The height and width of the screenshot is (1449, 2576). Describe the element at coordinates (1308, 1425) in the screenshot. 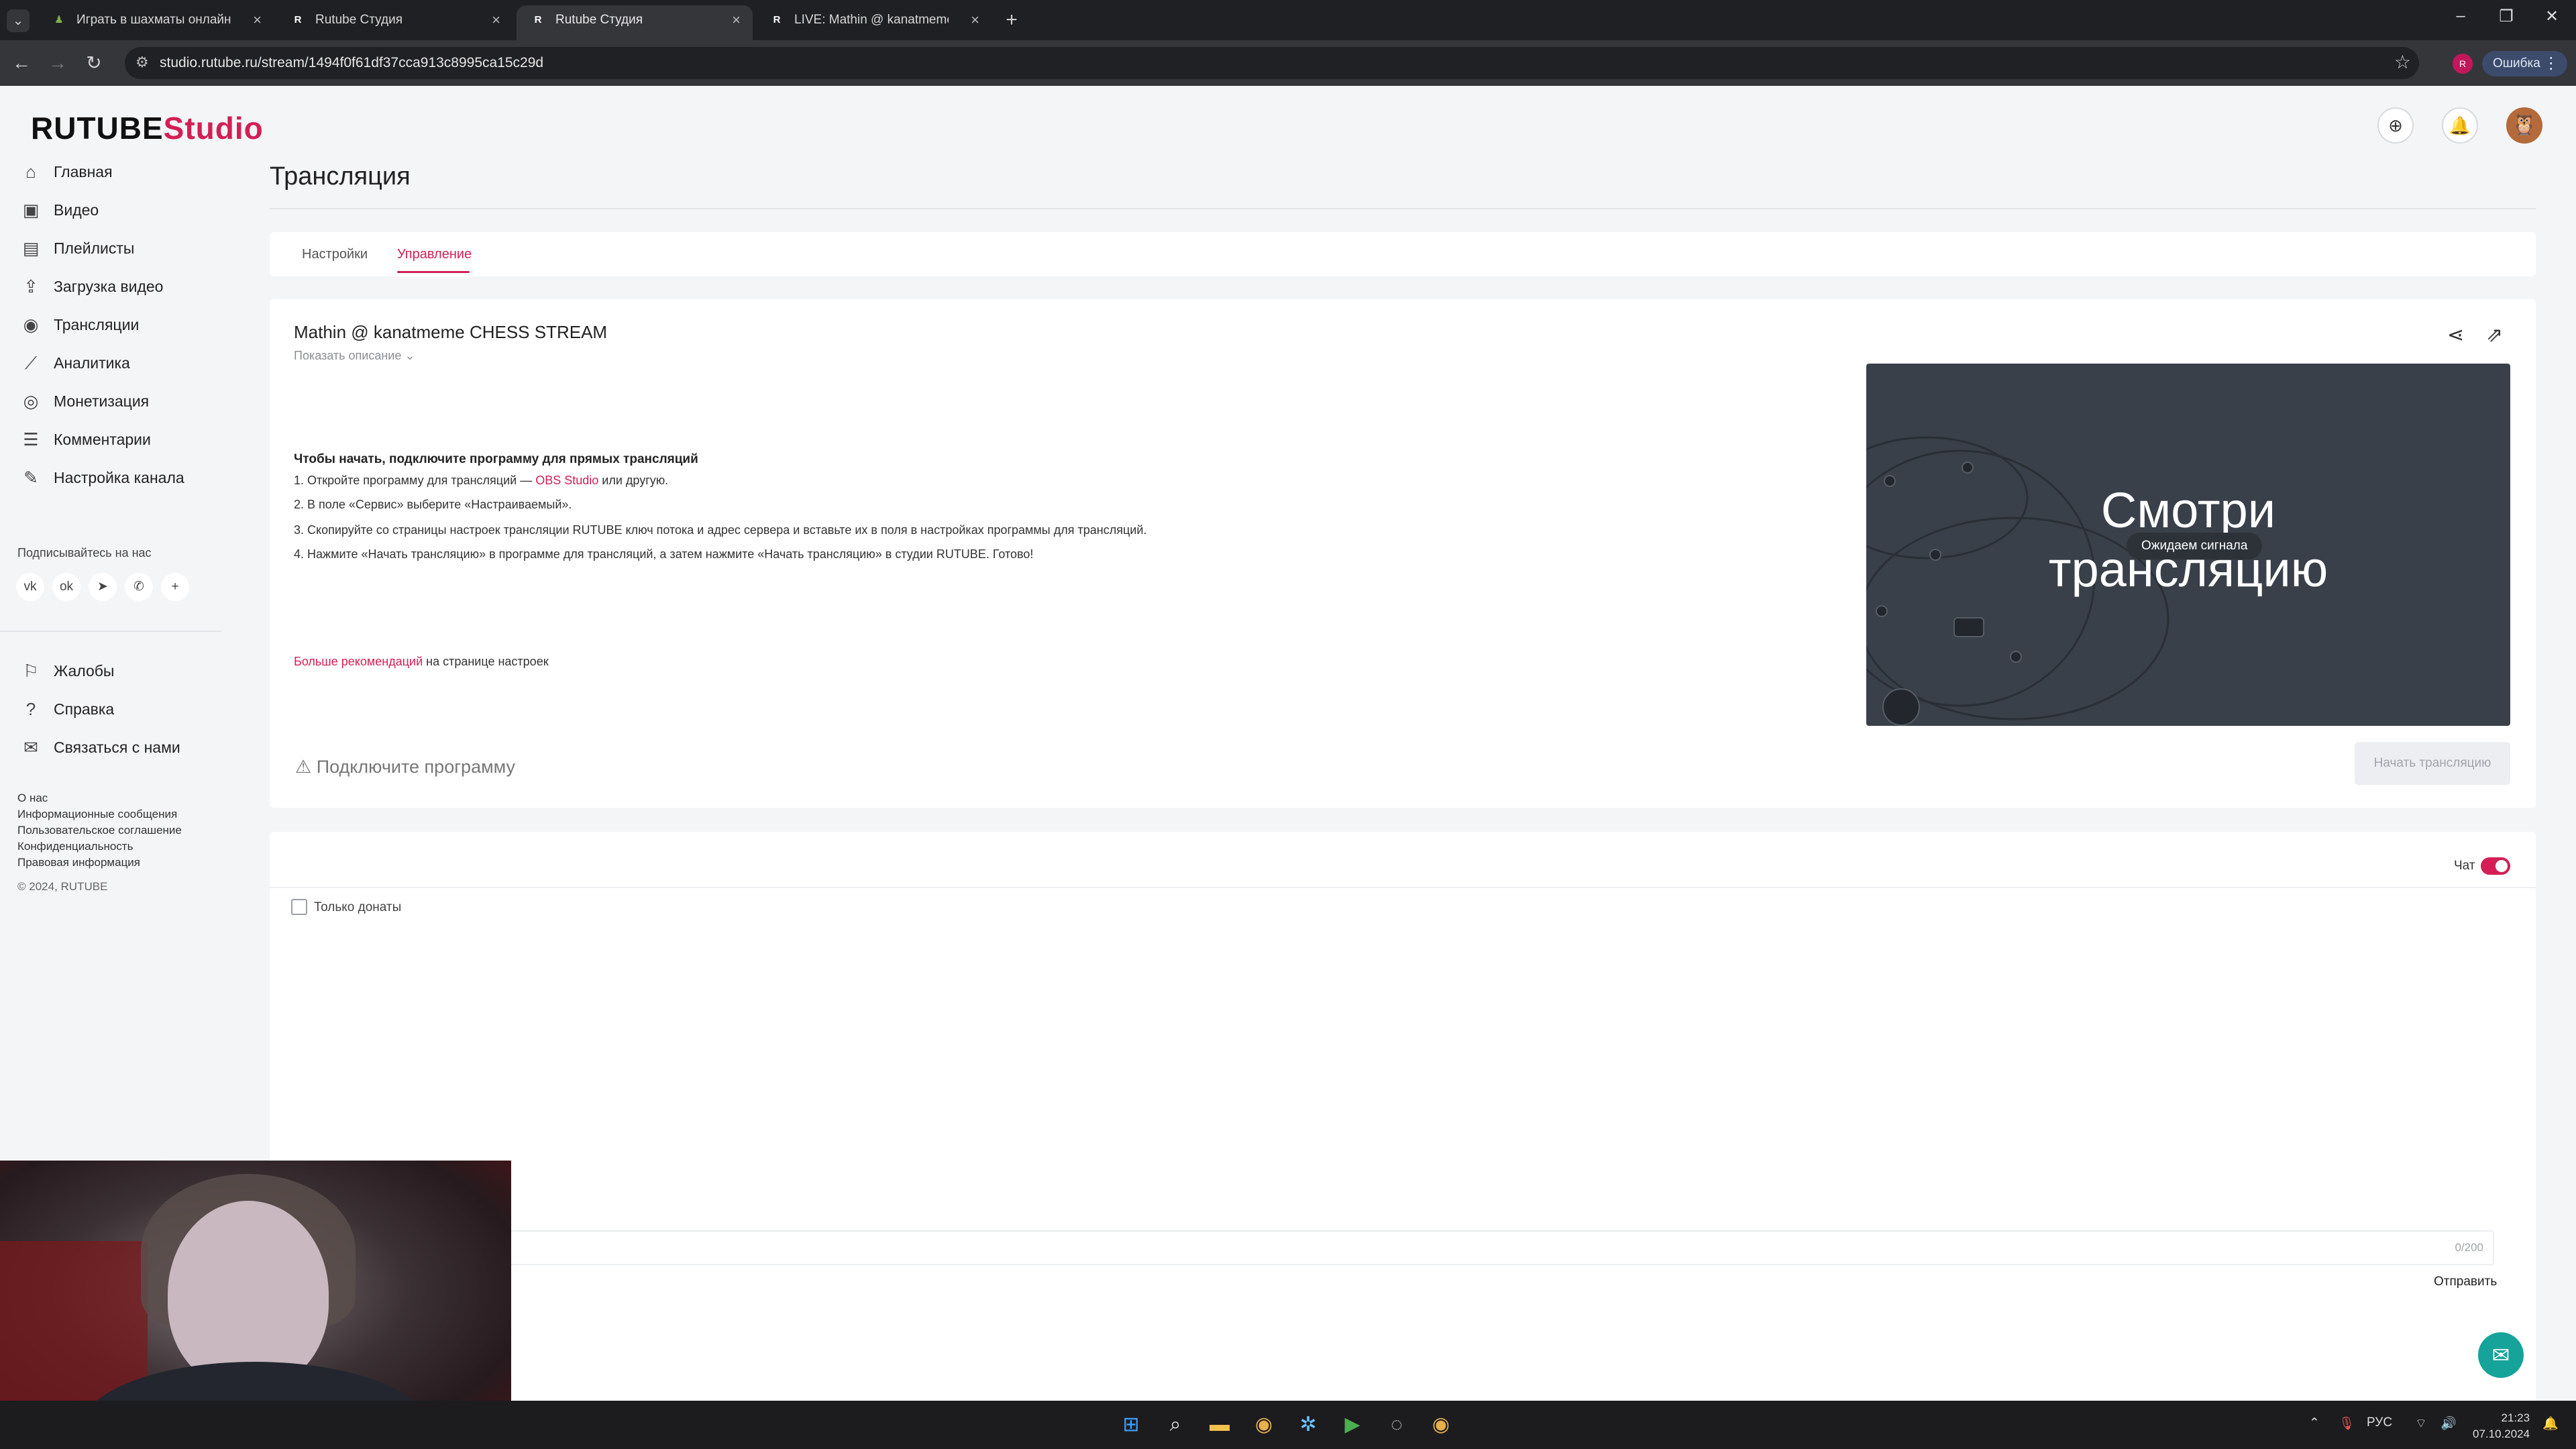

I see `app-icon: ✲` at that location.